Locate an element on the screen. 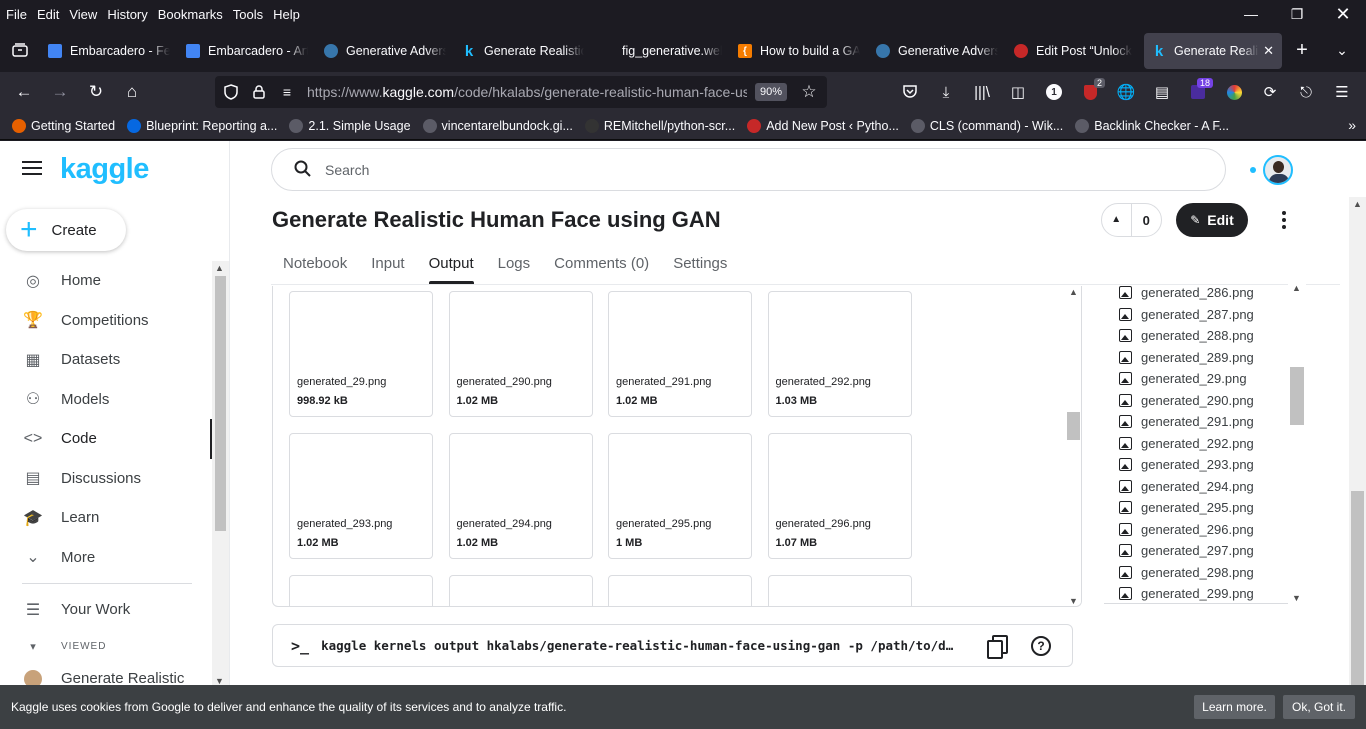  sidebar-item-competitions: 🏆 Competitions is located at coordinates (106, 321).